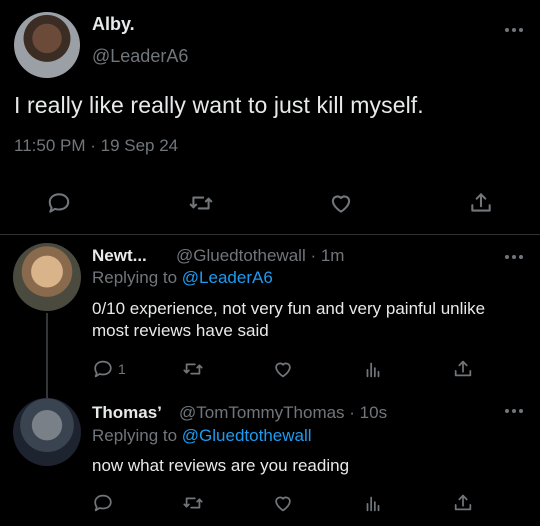 This screenshot has width=540, height=526. I want to click on replying-to: Replying to @LeaderA6, so click(182, 278).